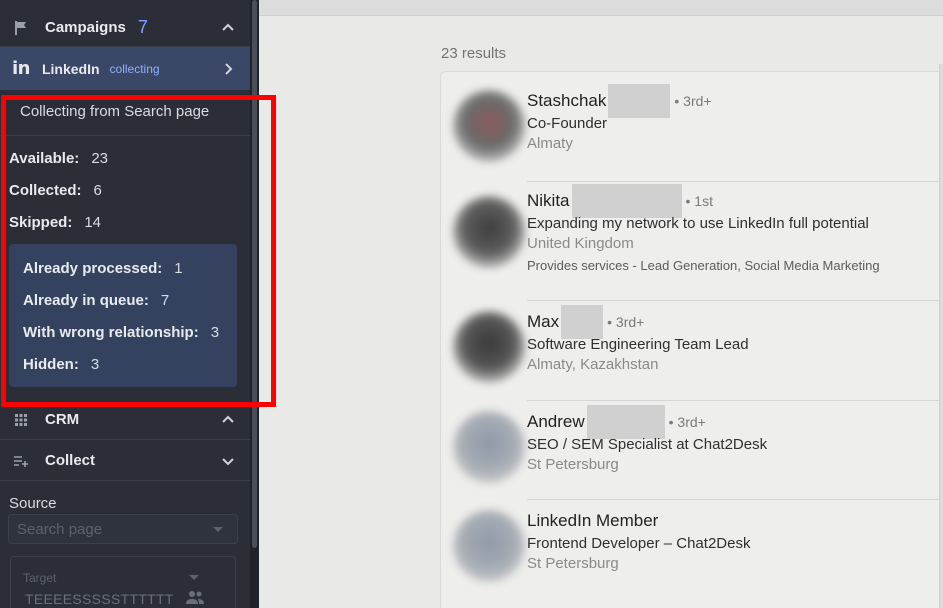 Image resolution: width=943 pixels, height=608 pixels. Describe the element at coordinates (550, 143) in the screenshot. I see `result-location: Almaty` at that location.